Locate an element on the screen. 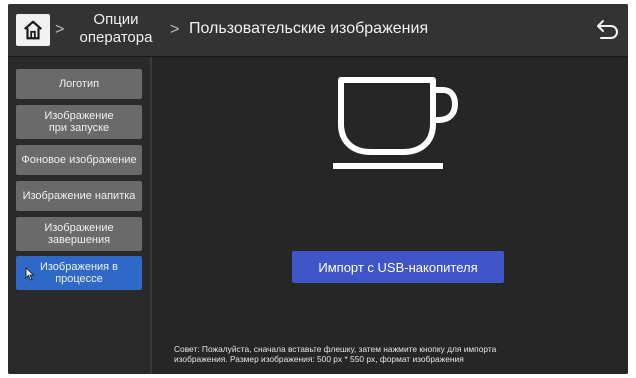  sidebar-item-background-image: Фоновое изображение is located at coordinates (79, 160).